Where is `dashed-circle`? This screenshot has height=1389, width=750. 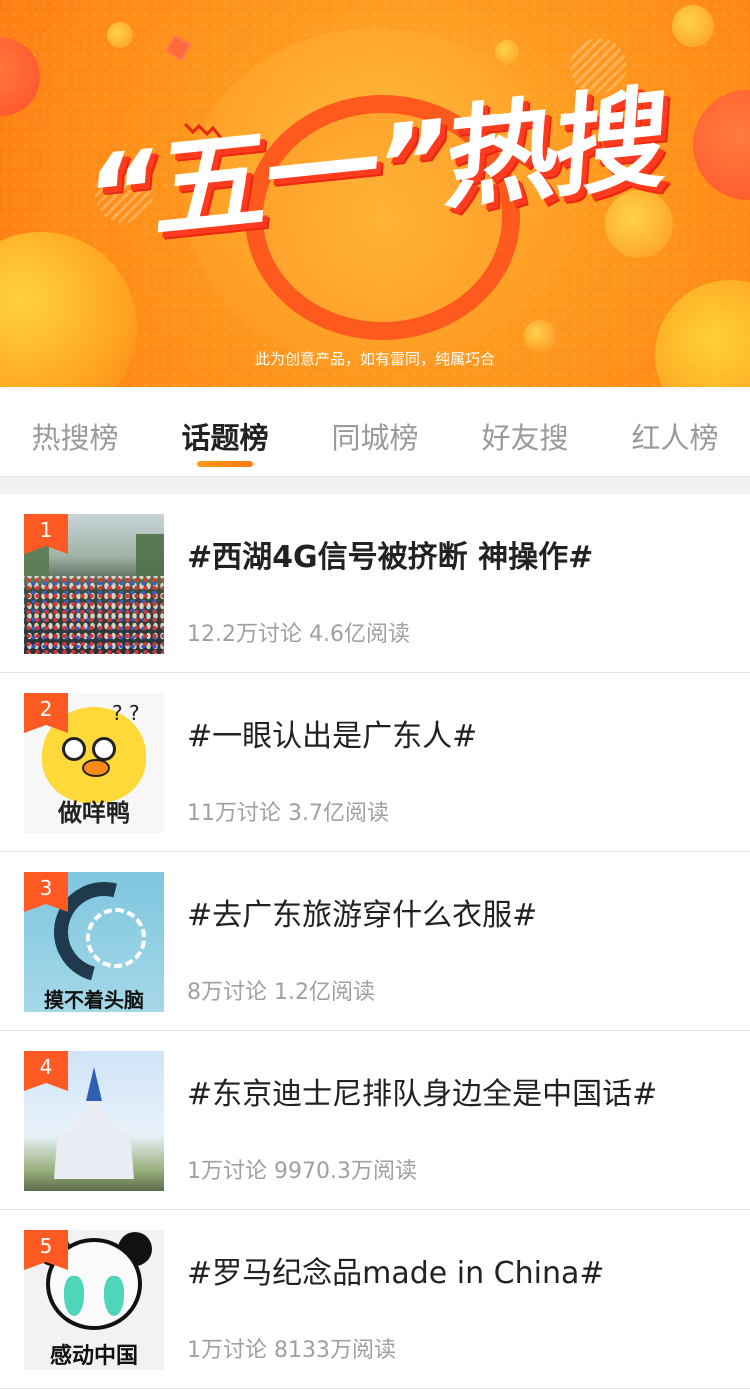 dashed-circle is located at coordinates (116, 938).